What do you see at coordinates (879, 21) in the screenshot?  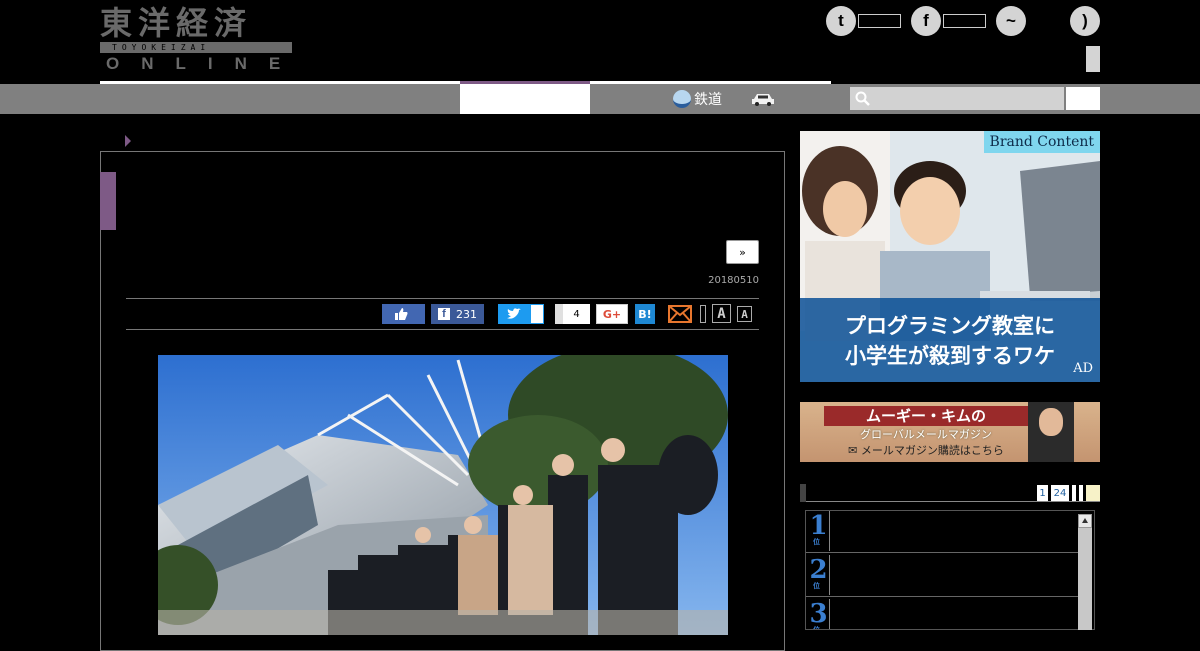 I see `twitter-follow-count` at bounding box center [879, 21].